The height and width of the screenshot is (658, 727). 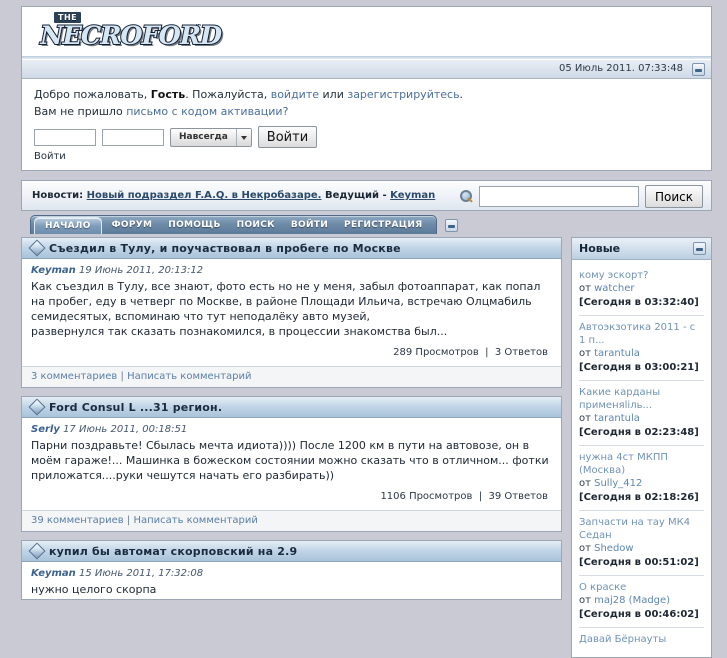 What do you see at coordinates (641, 289) in the screenshot?
I see `recent-author-line: от watcher` at bounding box center [641, 289].